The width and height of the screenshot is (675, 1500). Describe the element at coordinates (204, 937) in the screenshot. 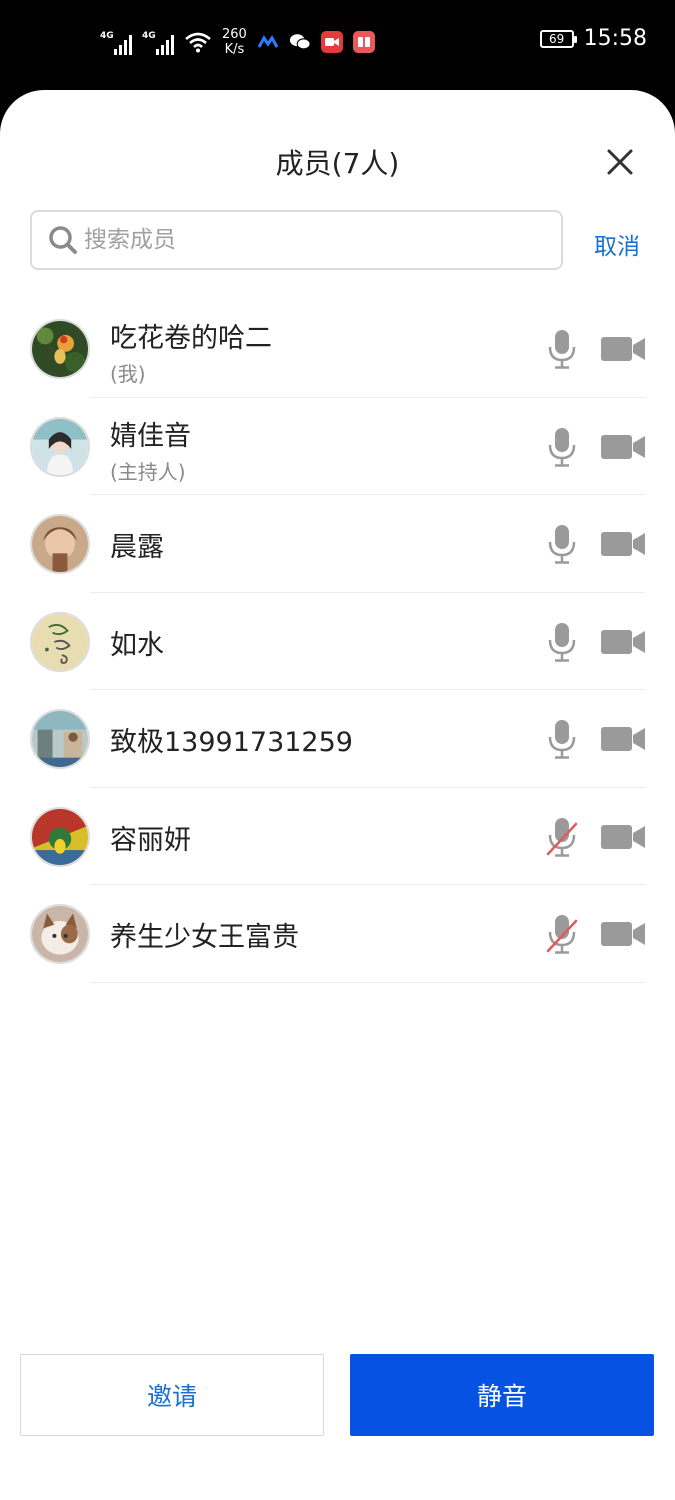

I see `member-name: 养生少女王富贵` at that location.